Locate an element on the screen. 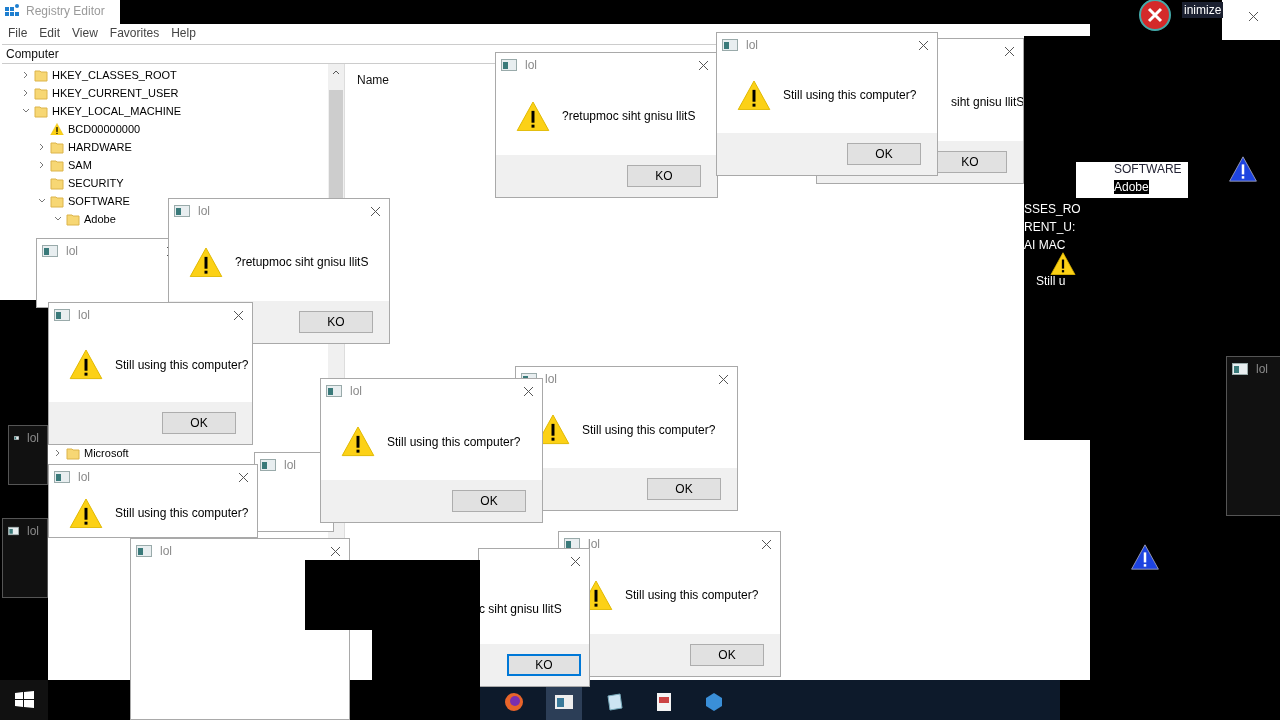 This screenshot has width=1280, height=720. tree-item: SSES_RO is located at coordinates (1052, 209).